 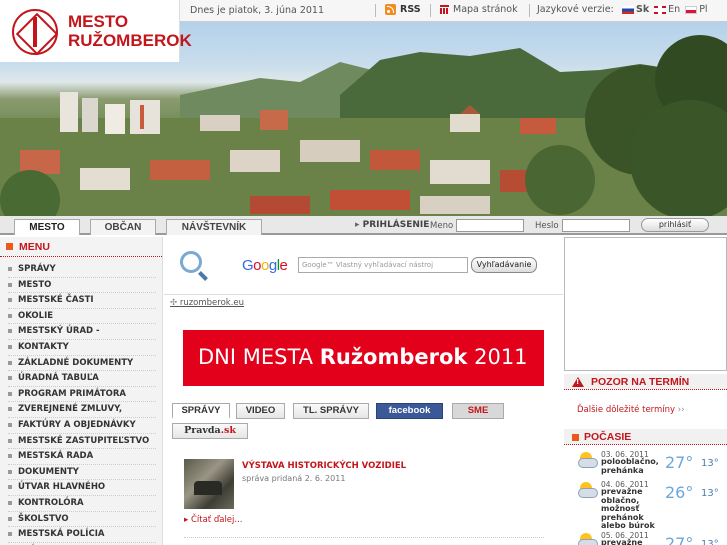 What do you see at coordinates (383, 265) in the screenshot?
I see `search-input: Google™ Vlastný vyhľadávací nástroj` at bounding box center [383, 265].